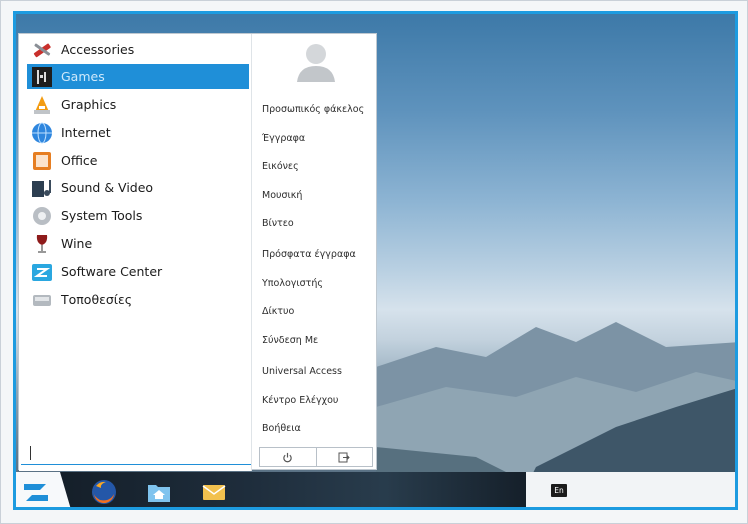 The image size is (748, 524). What do you see at coordinates (138, 299) in the screenshot?
I see `category-places: Τοποθεσίες` at bounding box center [138, 299].